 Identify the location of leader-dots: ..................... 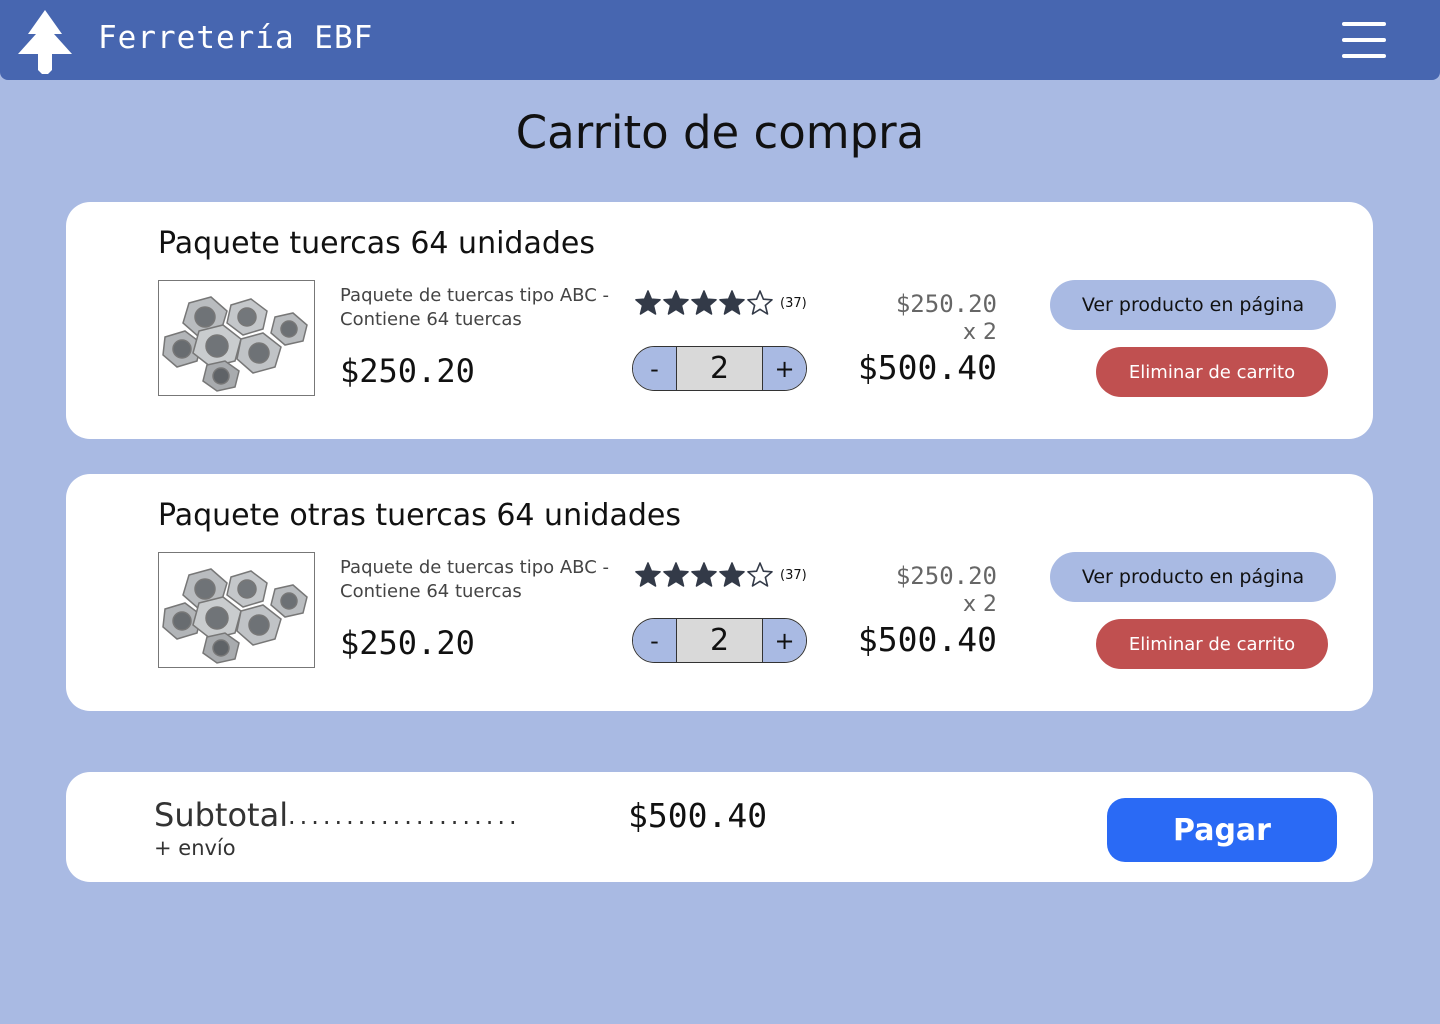
(404, 816).